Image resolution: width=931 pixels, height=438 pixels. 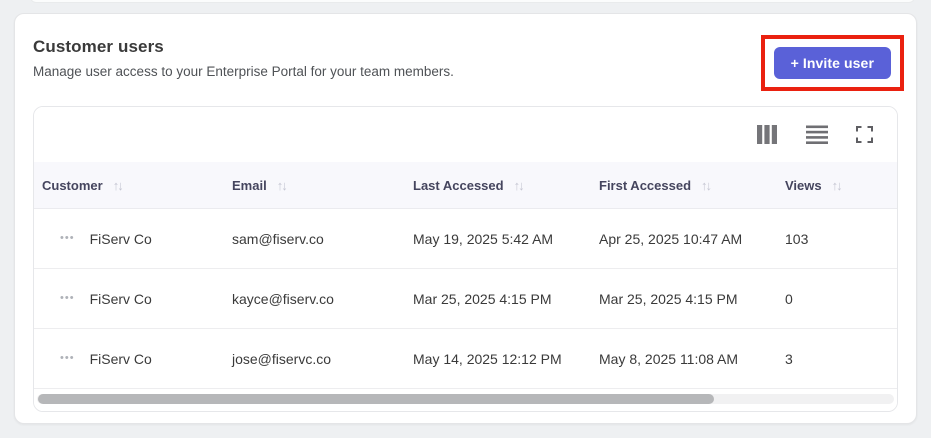 I want to click on annotation-highlight-box: + Invite user, so click(x=832, y=63).